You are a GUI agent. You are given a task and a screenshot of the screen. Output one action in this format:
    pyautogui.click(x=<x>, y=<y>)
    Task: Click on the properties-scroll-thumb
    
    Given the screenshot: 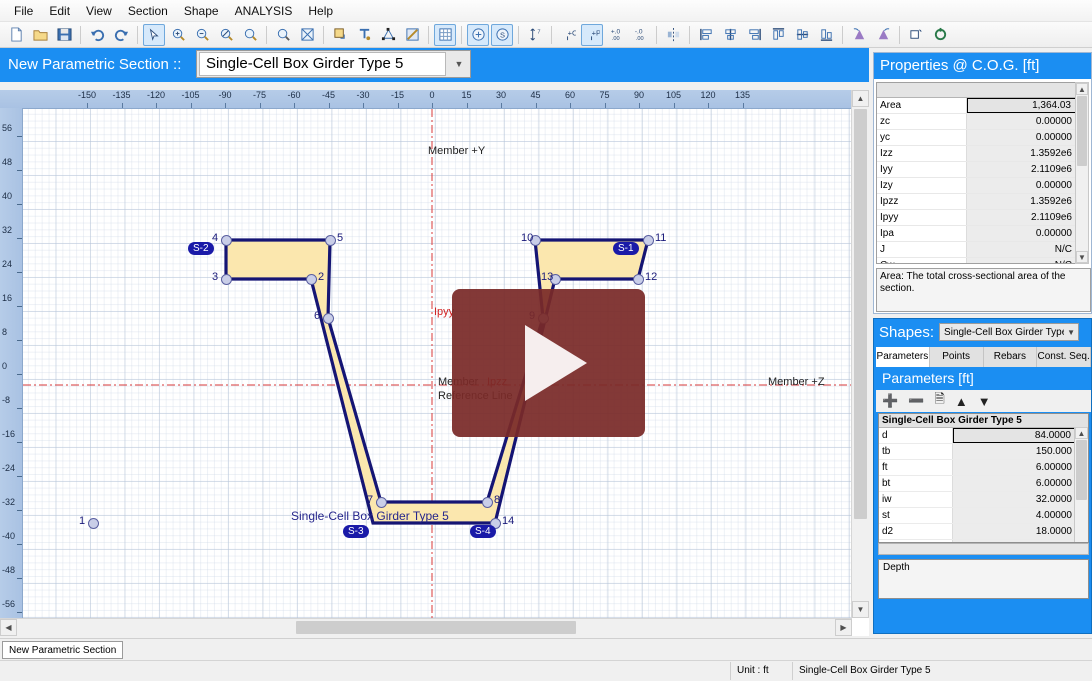 What is the action you would take?
    pyautogui.click(x=1082, y=131)
    